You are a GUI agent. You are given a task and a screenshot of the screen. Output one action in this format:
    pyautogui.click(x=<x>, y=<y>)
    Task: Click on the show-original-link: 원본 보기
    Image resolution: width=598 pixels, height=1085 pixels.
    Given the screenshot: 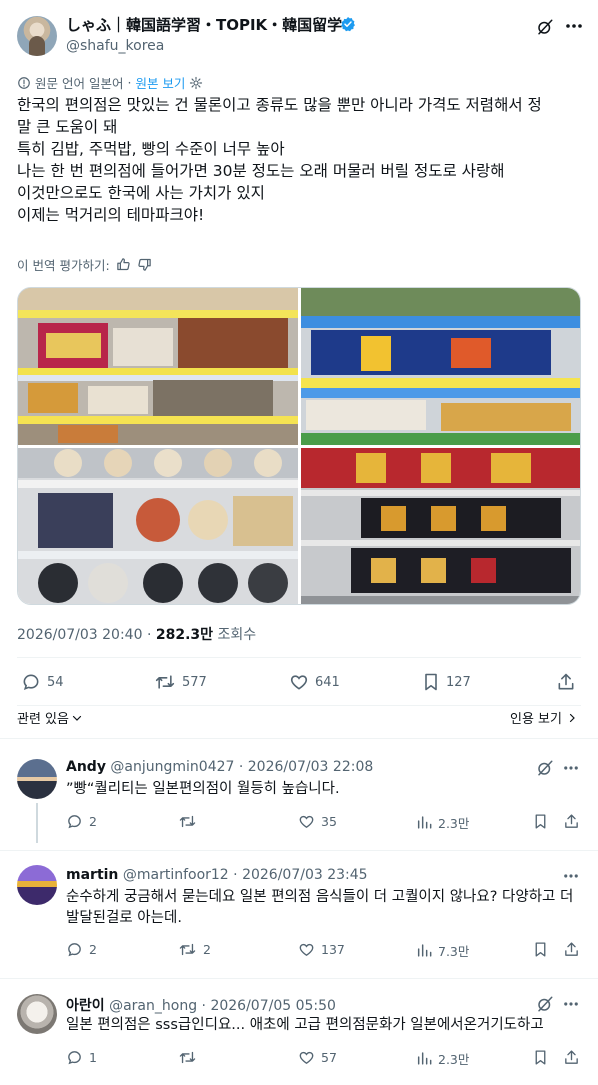 What is the action you would take?
    pyautogui.click(x=160, y=82)
    